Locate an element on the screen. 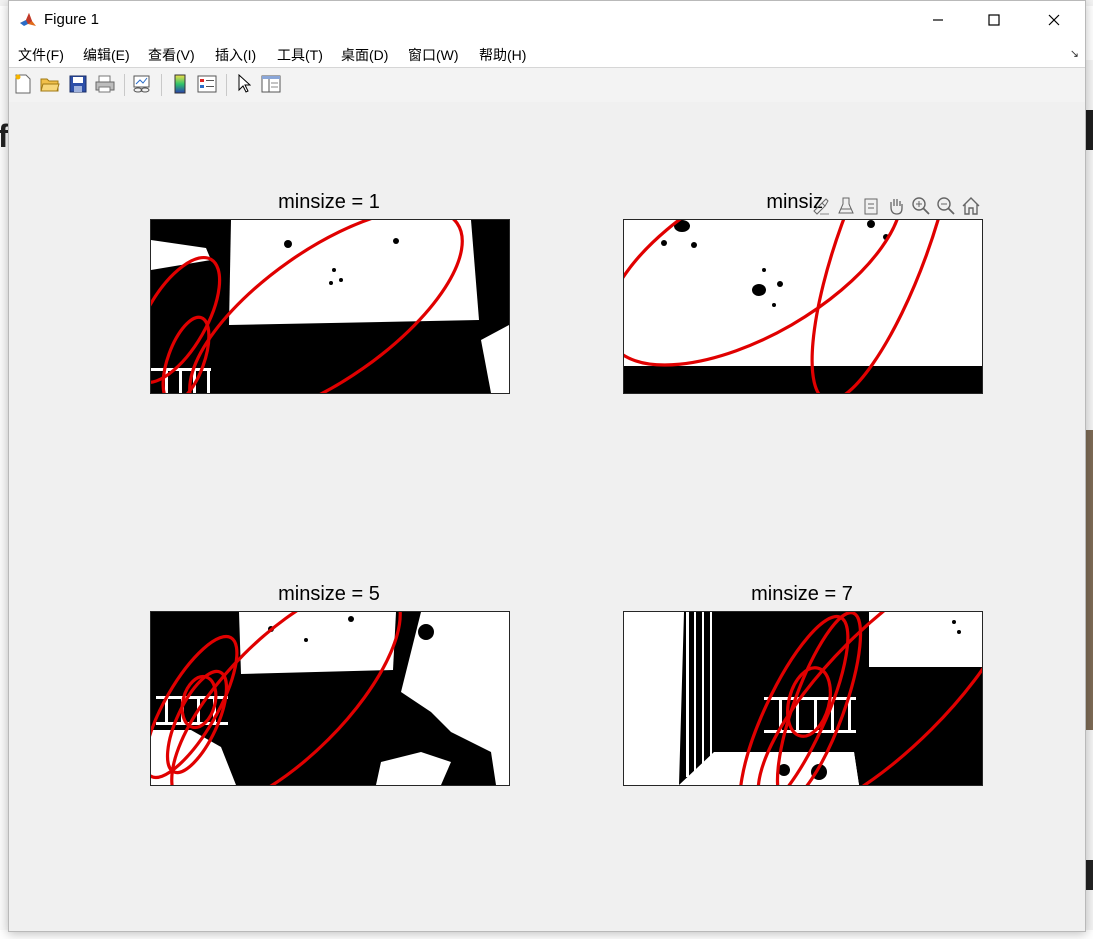  pan-icon is located at coordinates (896, 206).